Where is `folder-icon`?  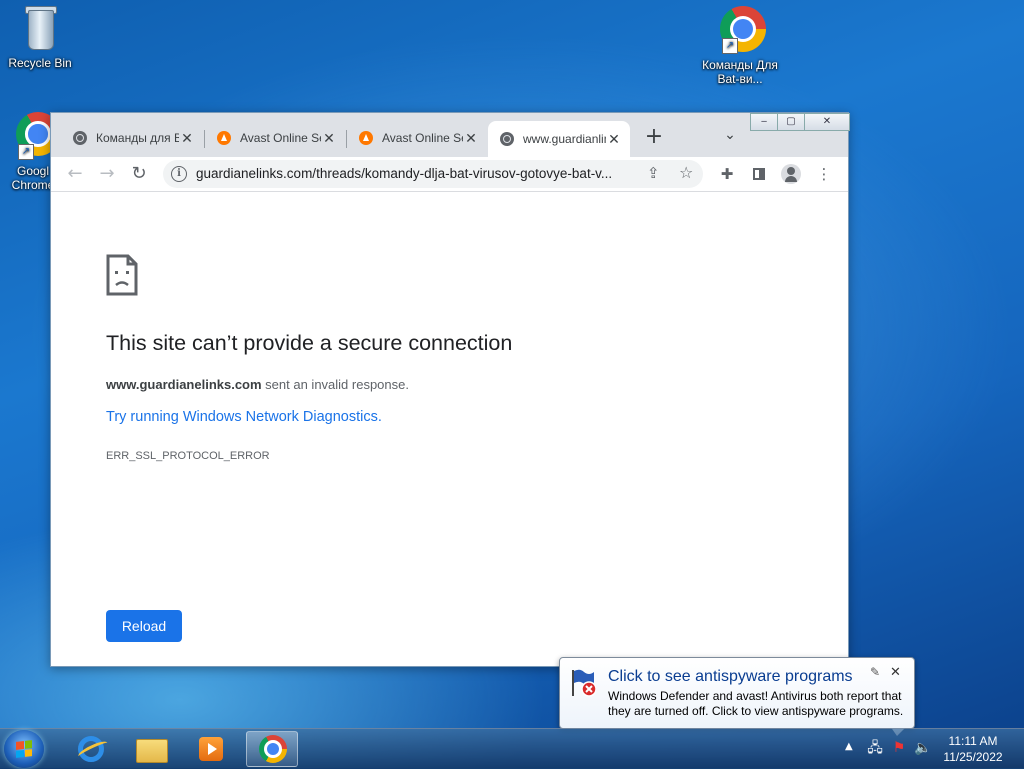 folder-icon is located at coordinates (152, 751).